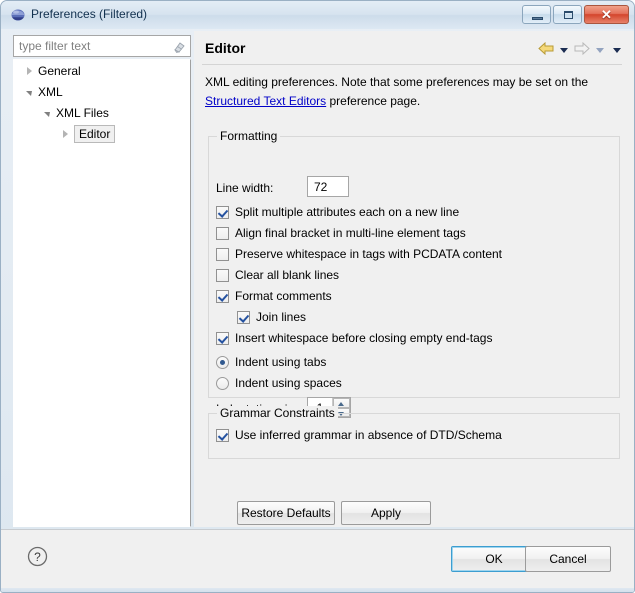  Describe the element at coordinates (281, 362) in the screenshot. I see `radio-label: Indent using tabs` at that location.